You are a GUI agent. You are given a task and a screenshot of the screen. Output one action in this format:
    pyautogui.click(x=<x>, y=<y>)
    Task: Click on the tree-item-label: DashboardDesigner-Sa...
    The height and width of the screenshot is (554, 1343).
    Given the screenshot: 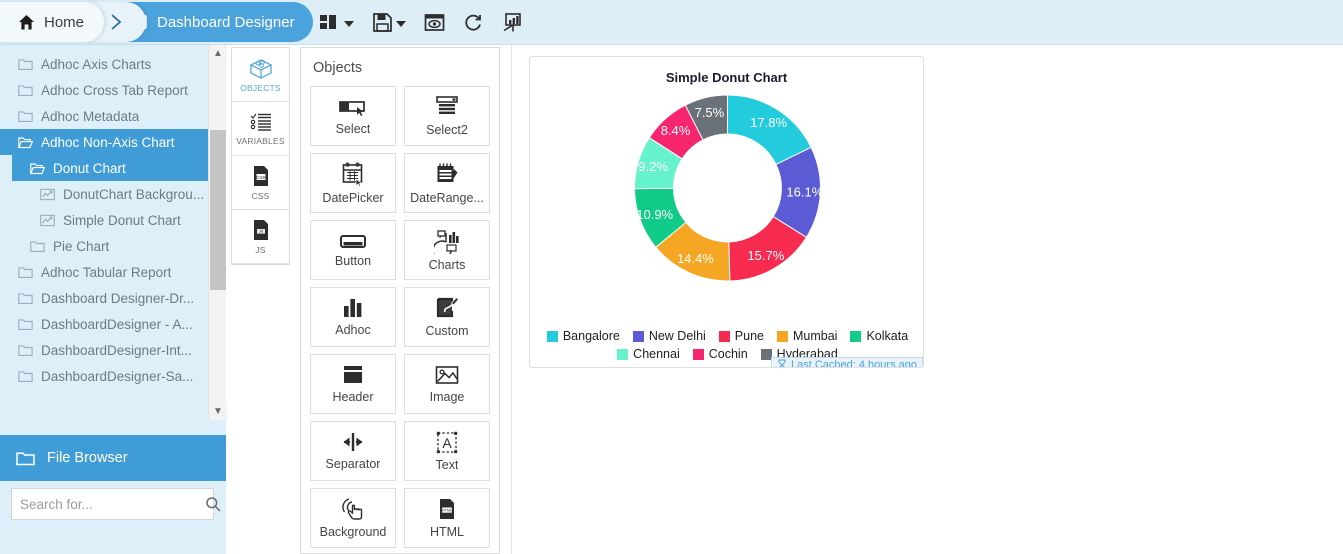 What is the action you would take?
    pyautogui.click(x=117, y=376)
    